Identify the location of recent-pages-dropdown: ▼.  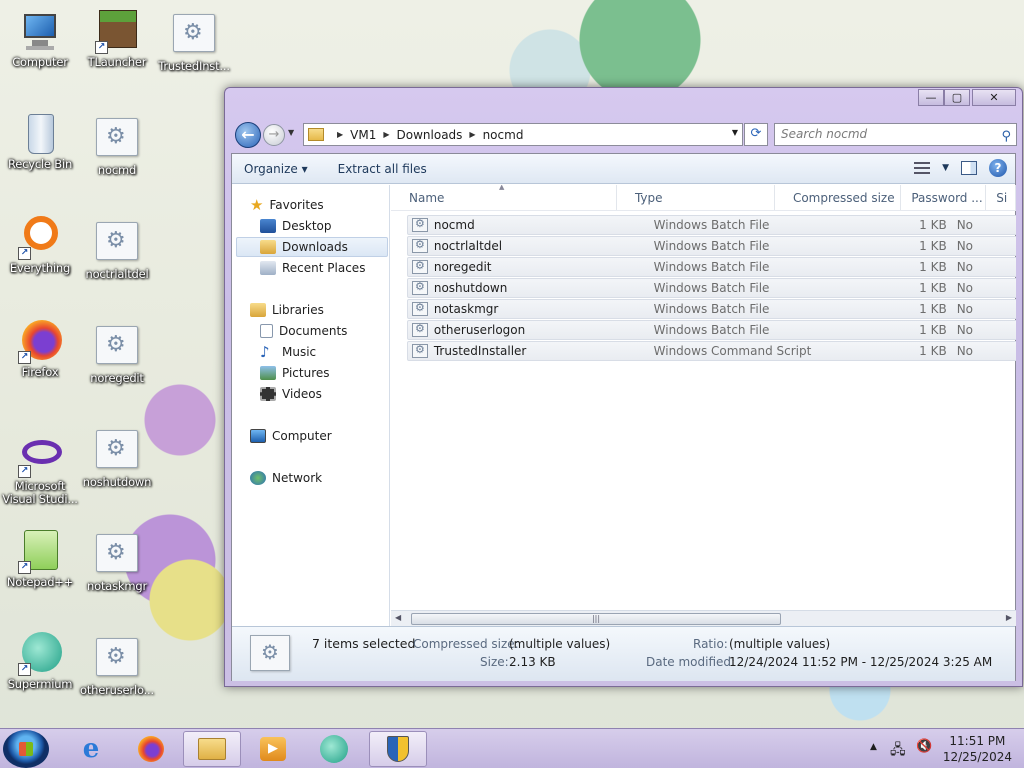
(291, 132).